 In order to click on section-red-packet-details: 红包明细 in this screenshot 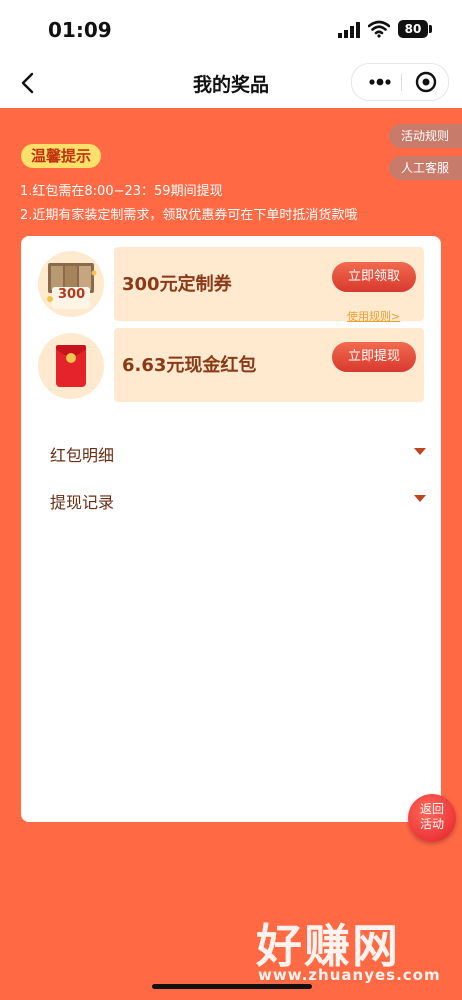, I will do `click(238, 453)`.